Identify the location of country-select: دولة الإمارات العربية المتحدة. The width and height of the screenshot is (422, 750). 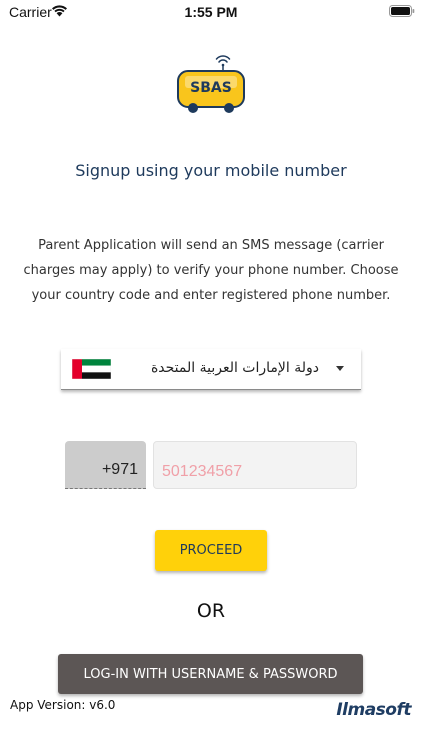
(211, 369).